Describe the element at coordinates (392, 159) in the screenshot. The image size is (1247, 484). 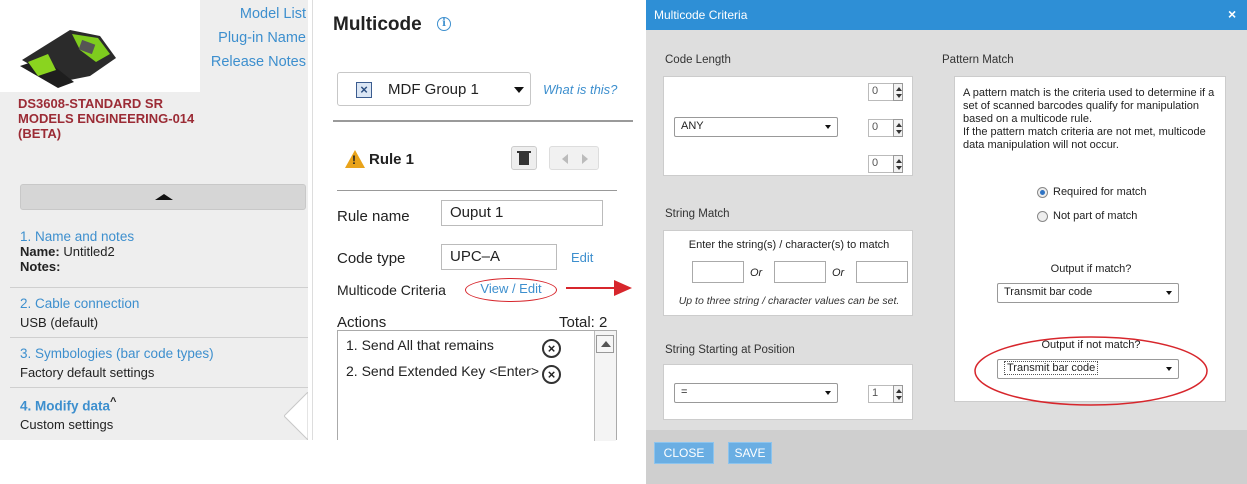
I see `rule-title: Rule 1` at that location.